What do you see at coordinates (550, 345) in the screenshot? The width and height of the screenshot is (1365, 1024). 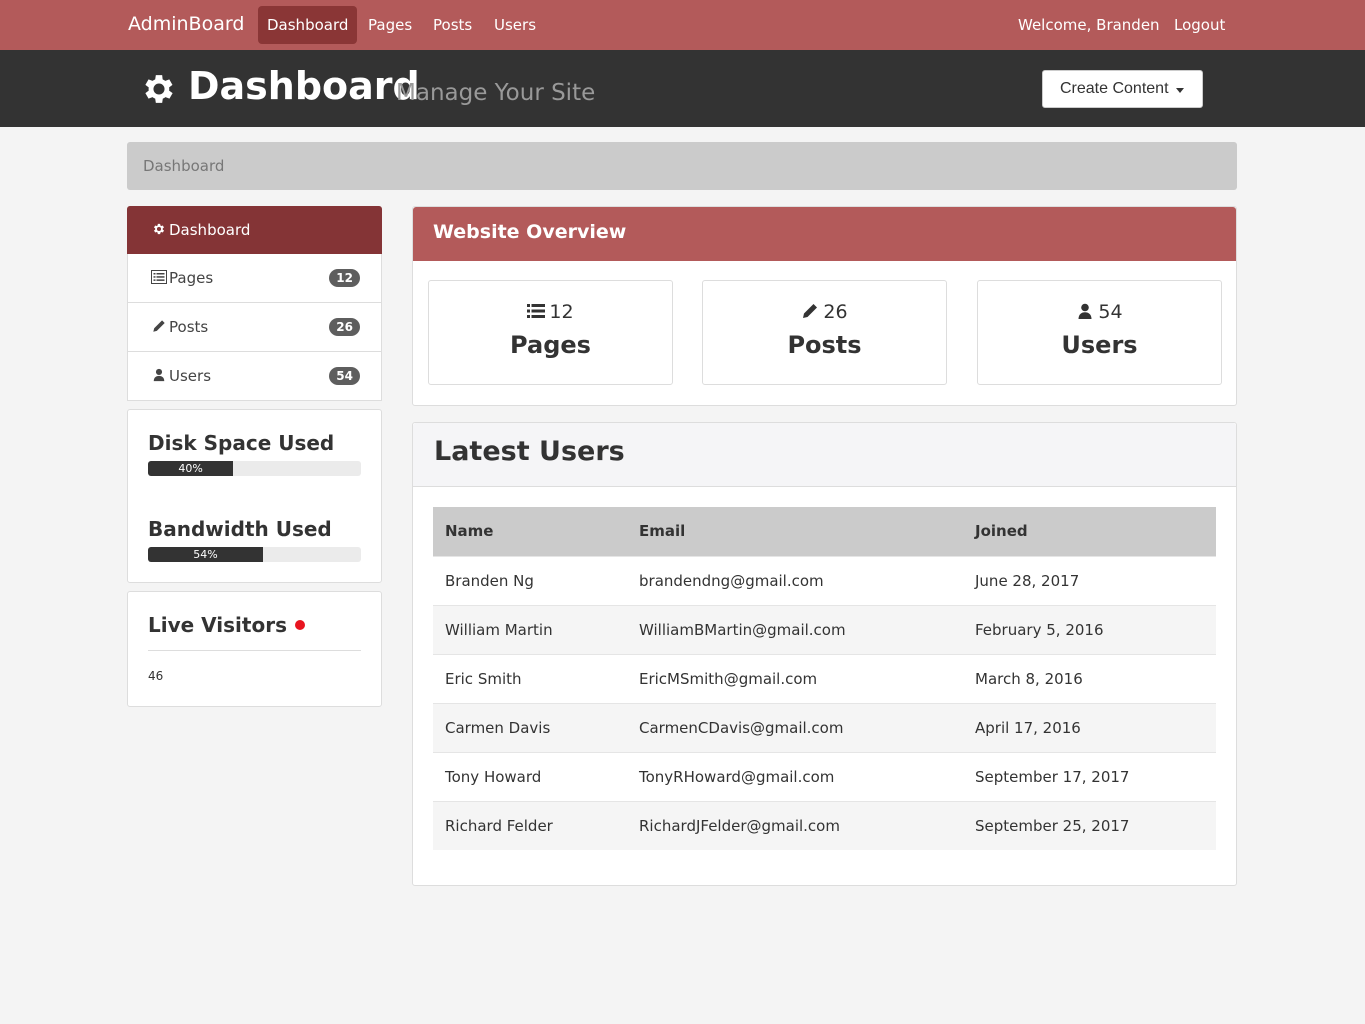 I see `pages-stat-label: Pages` at bounding box center [550, 345].